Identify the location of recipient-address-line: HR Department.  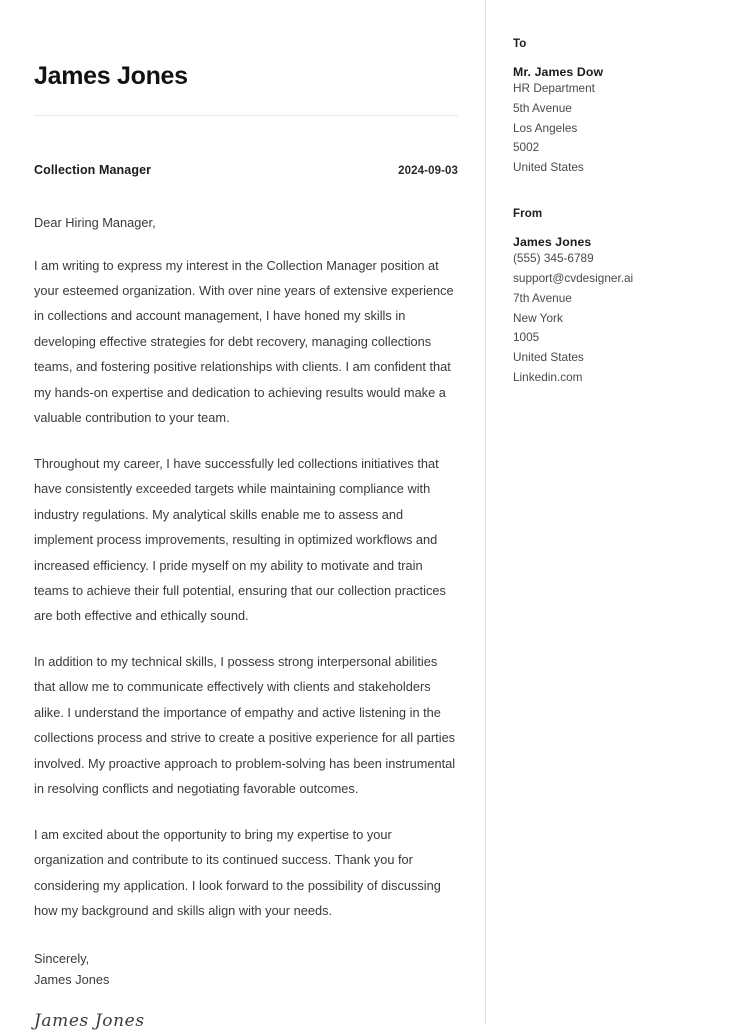
(554, 88).